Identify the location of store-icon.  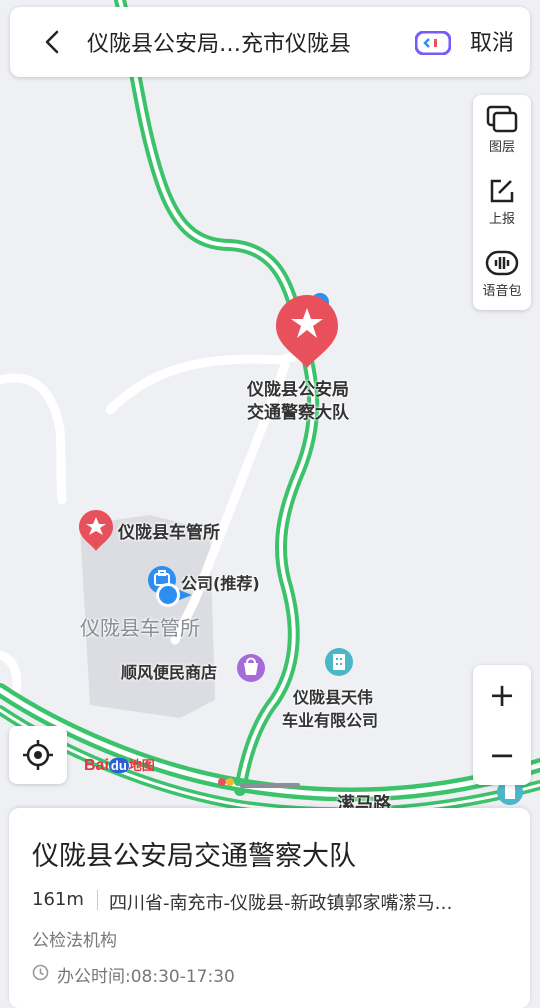
(251, 668).